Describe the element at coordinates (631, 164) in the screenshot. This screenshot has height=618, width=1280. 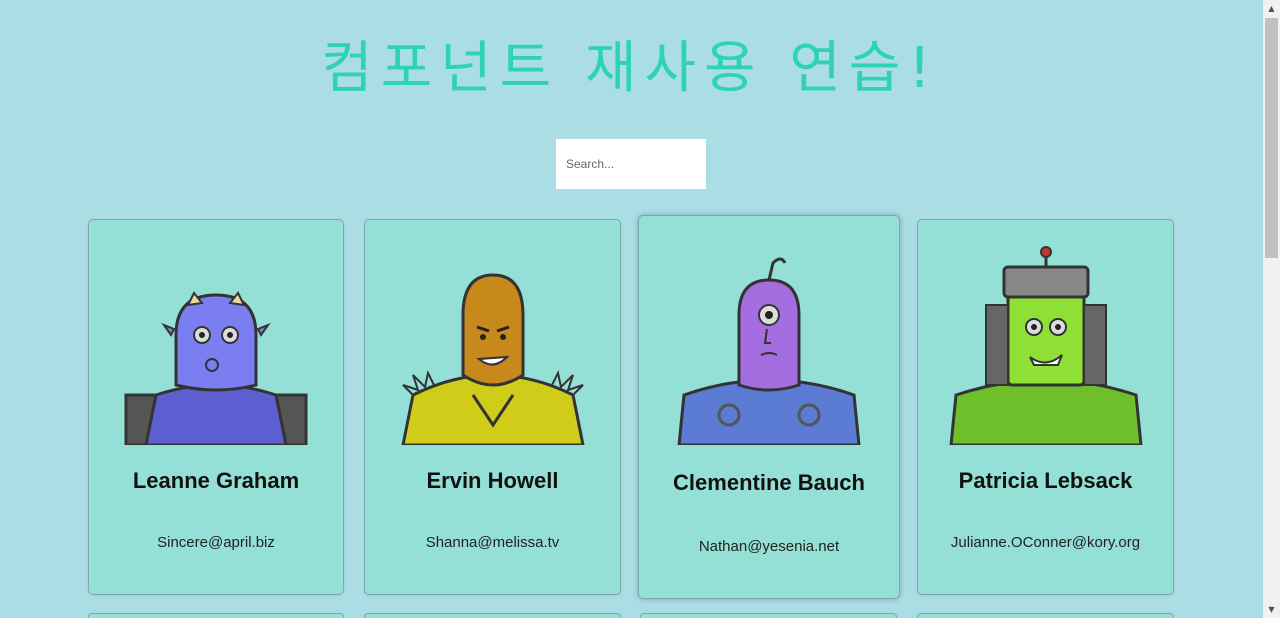
I see `search-input` at that location.